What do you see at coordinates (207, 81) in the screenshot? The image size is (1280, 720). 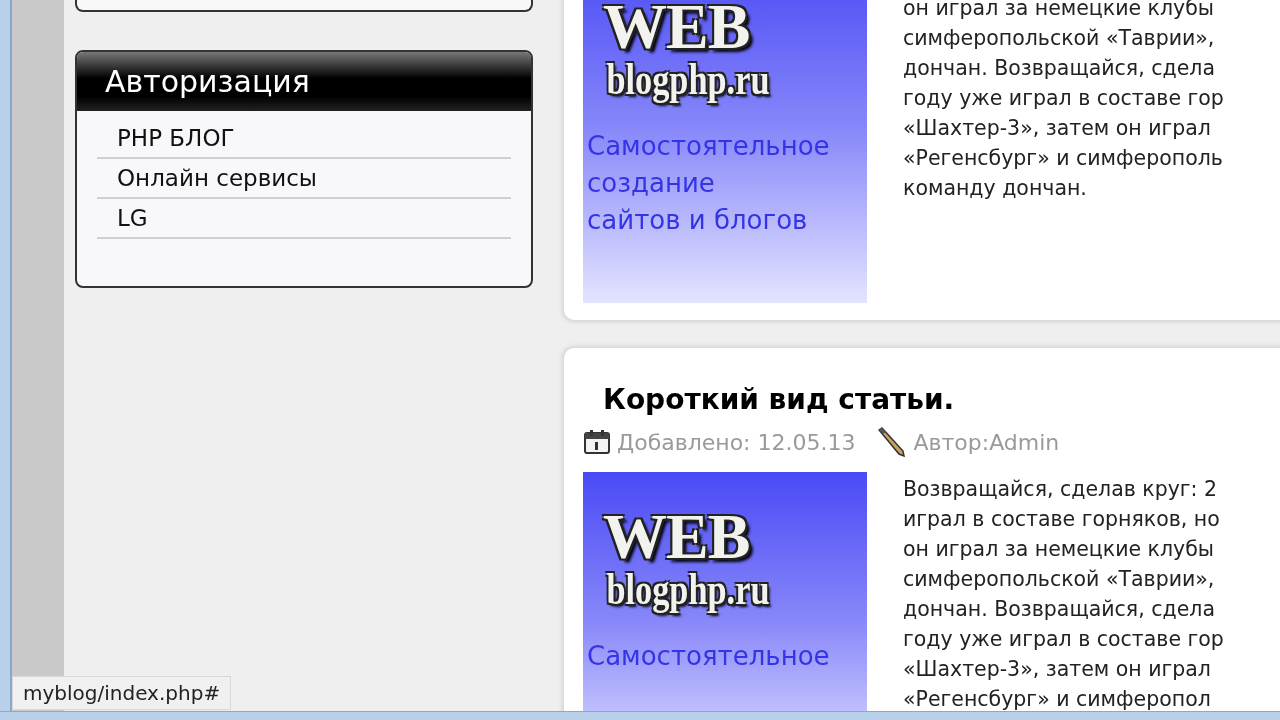 I see `panel-title: Авторизация` at bounding box center [207, 81].